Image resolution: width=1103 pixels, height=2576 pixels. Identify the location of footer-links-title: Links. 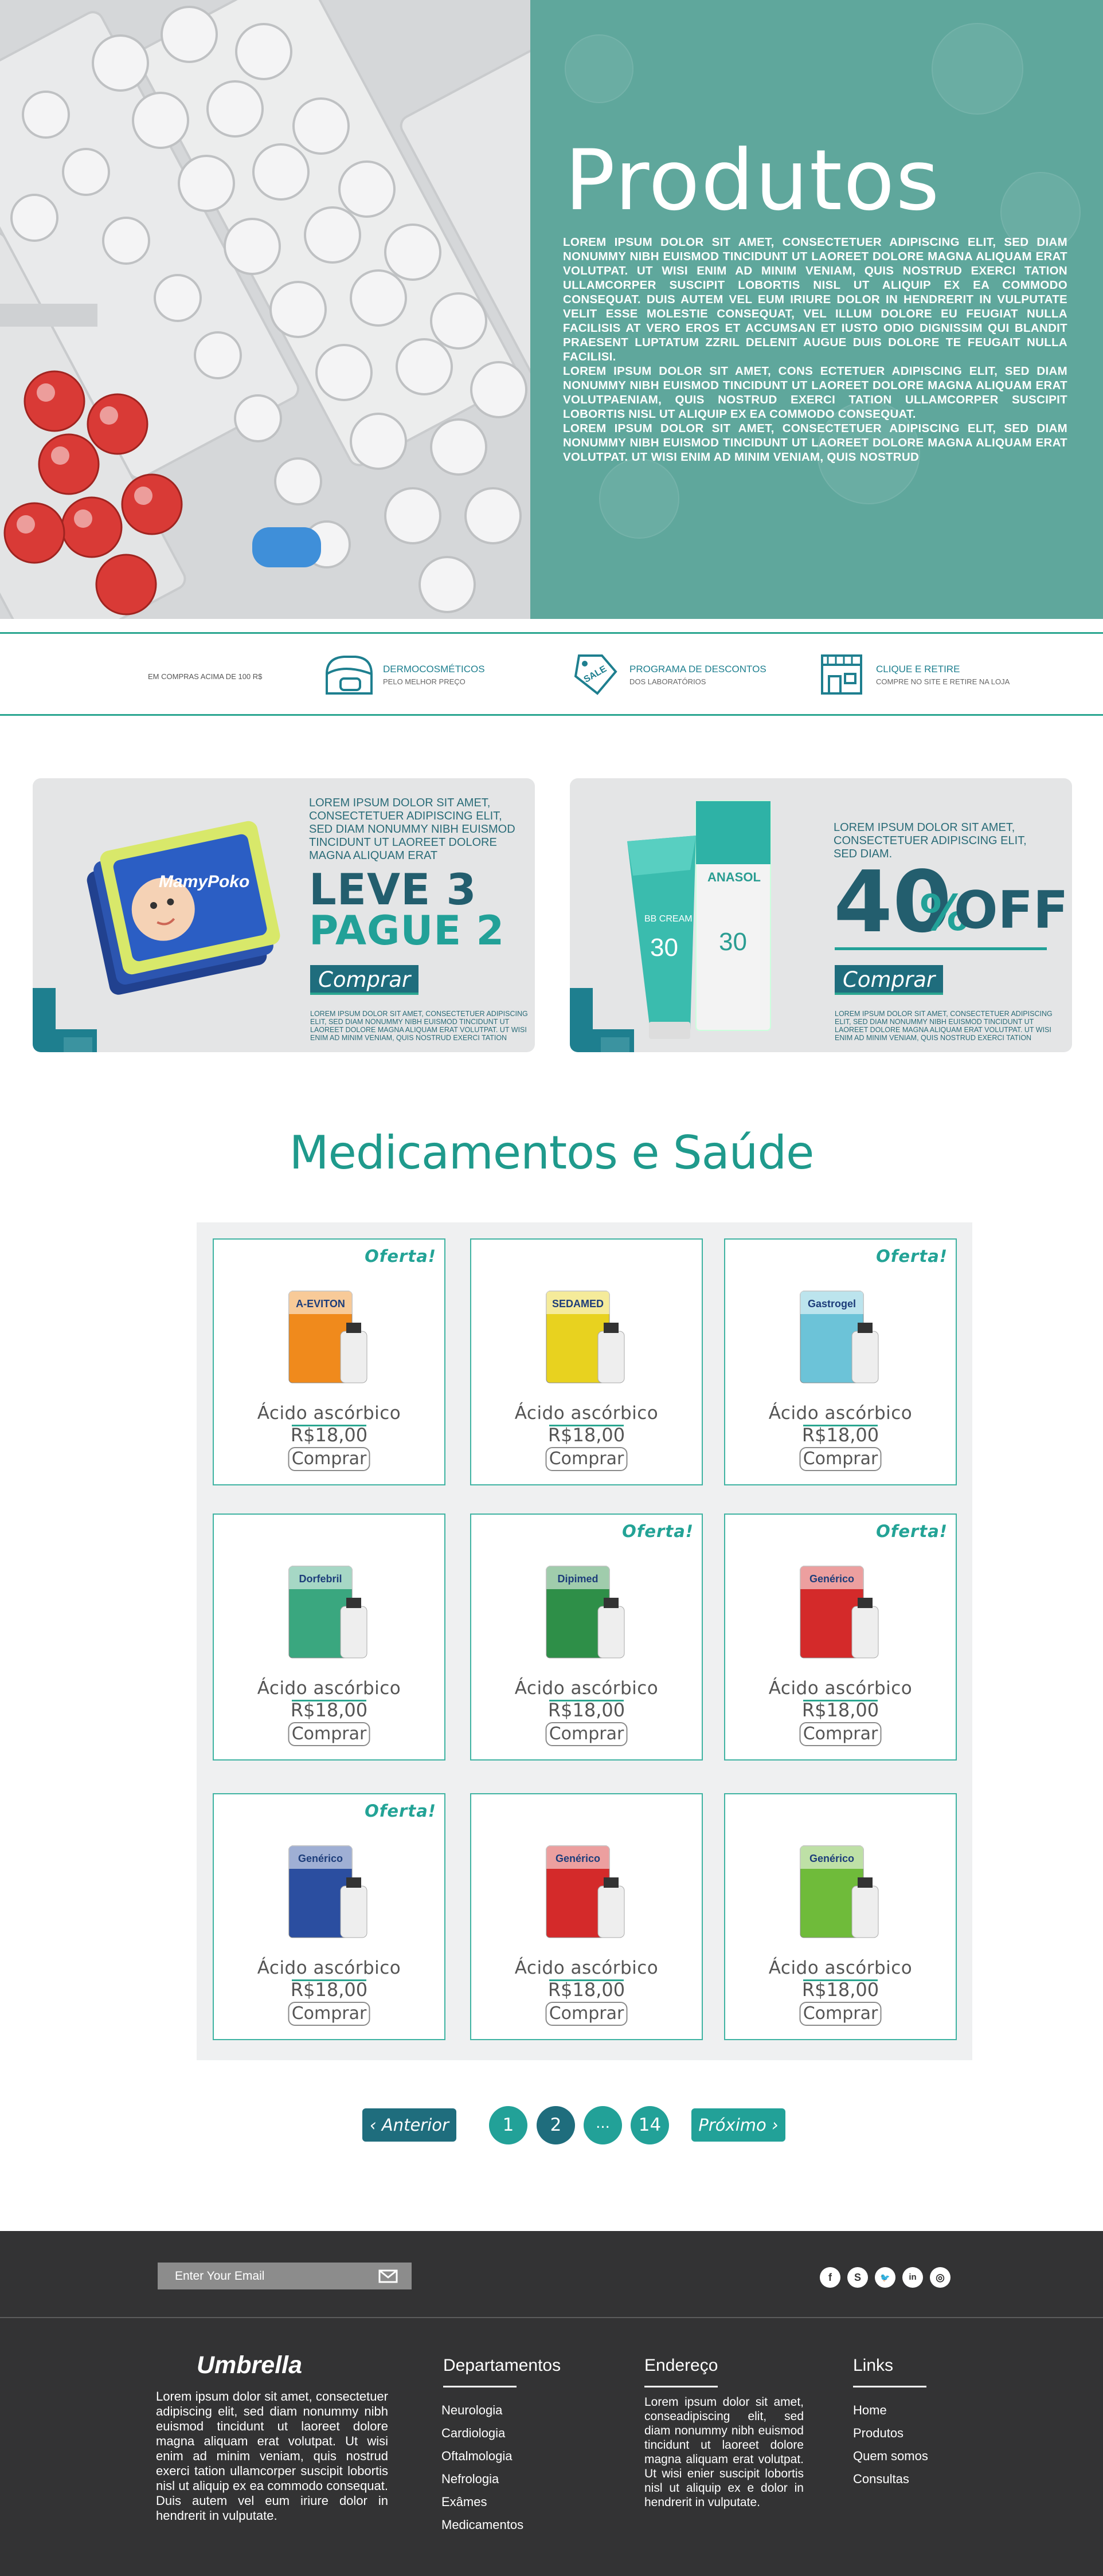
(873, 2365).